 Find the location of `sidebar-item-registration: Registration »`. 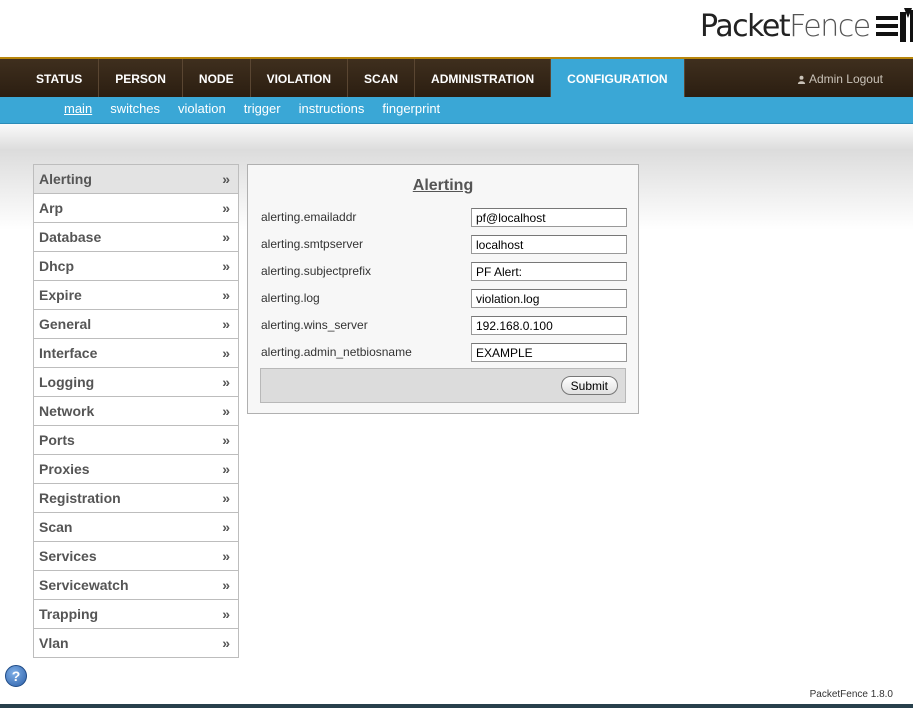

sidebar-item-registration: Registration » is located at coordinates (136, 498).